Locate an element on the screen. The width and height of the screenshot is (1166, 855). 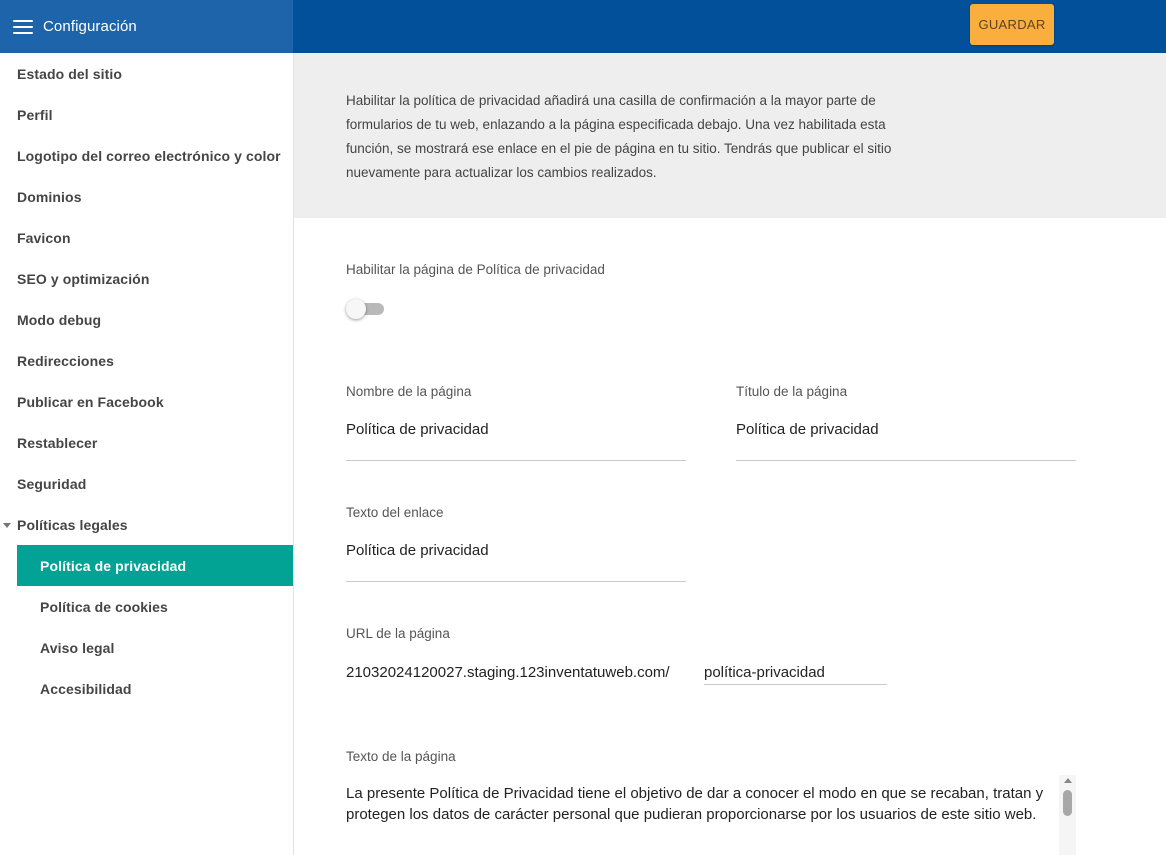
page-text-label: Texto de la página is located at coordinates (401, 756).